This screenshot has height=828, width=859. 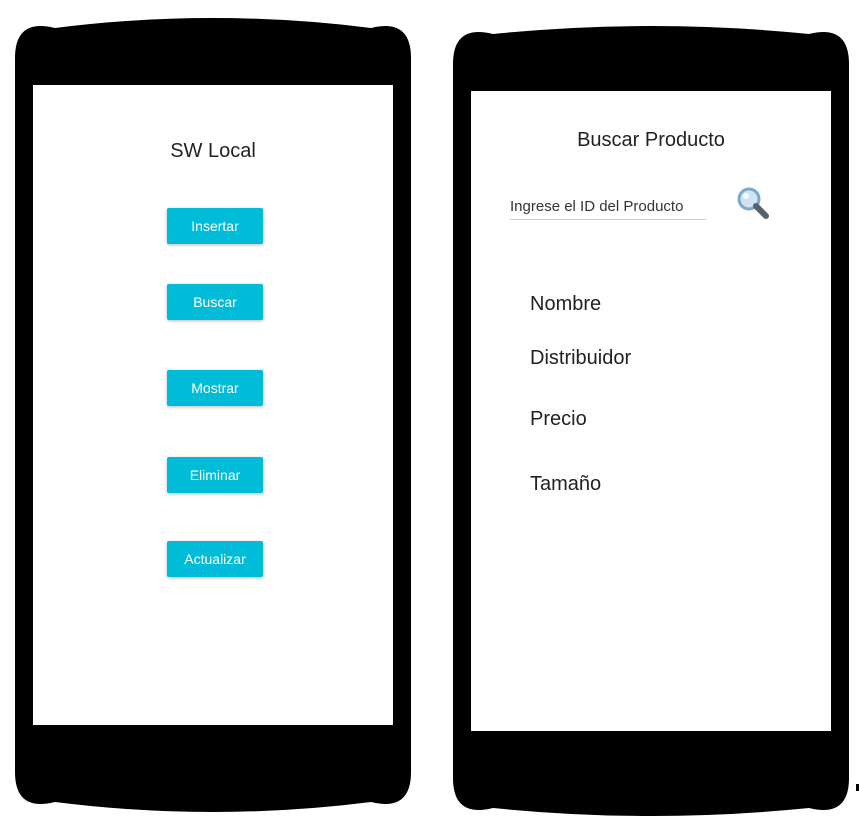 What do you see at coordinates (608, 206) in the screenshot?
I see `product-id-input` at bounding box center [608, 206].